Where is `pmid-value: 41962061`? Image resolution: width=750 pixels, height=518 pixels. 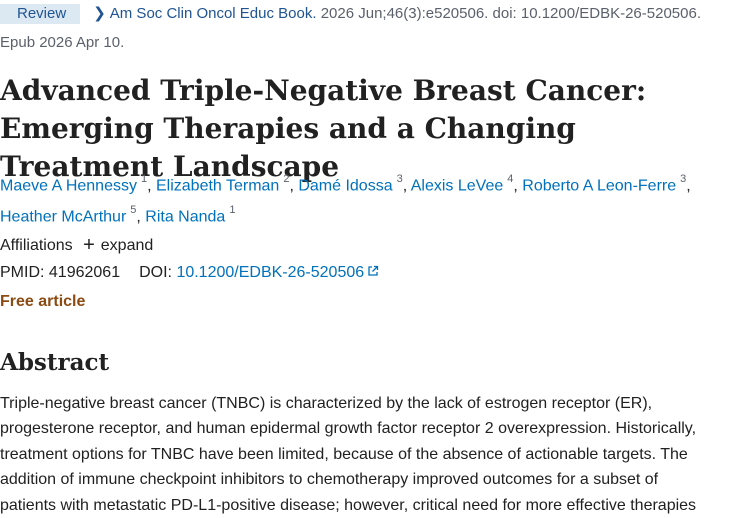
pmid-value: 41962061 is located at coordinates (84, 273).